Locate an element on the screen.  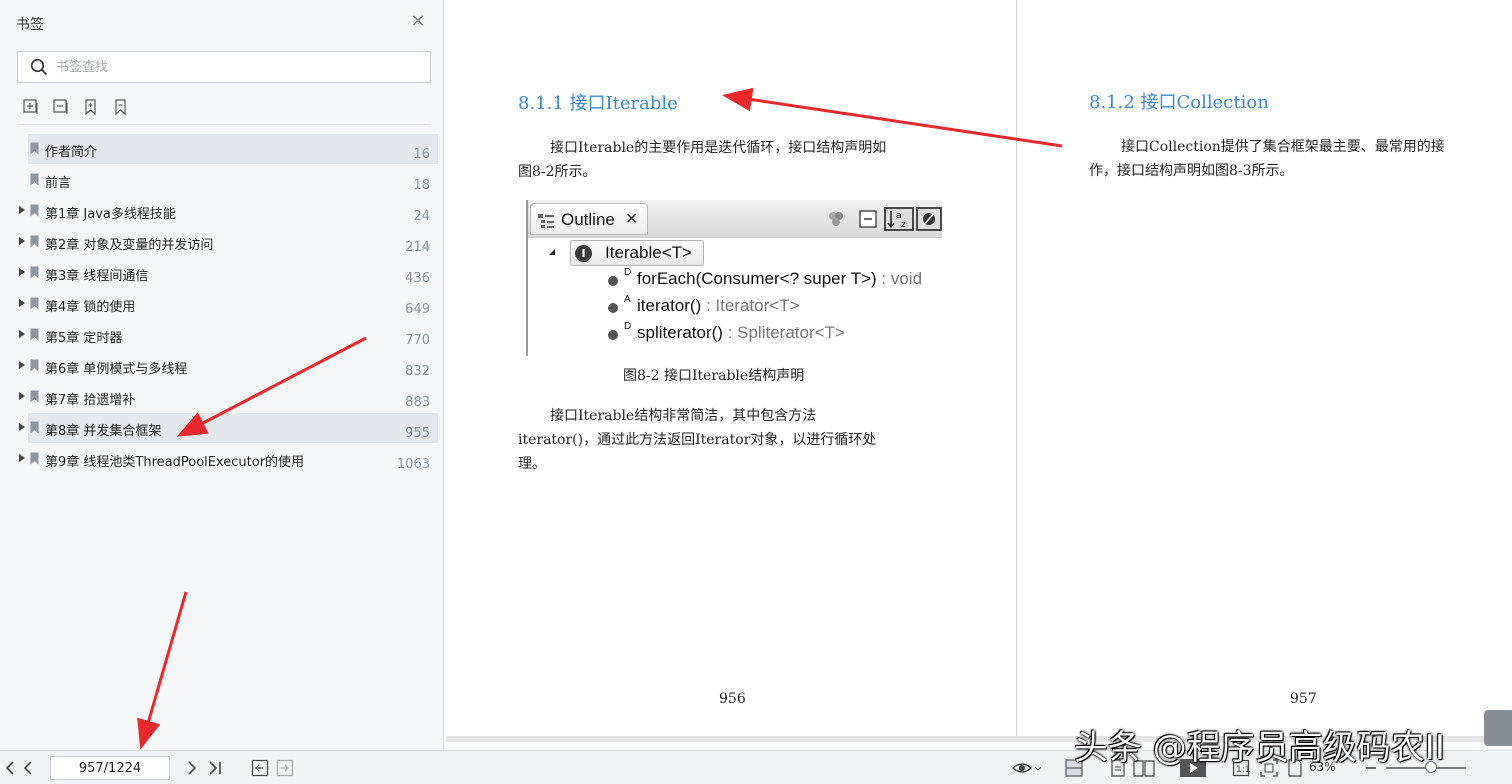
method-name: spliterator() is located at coordinates (680, 332).